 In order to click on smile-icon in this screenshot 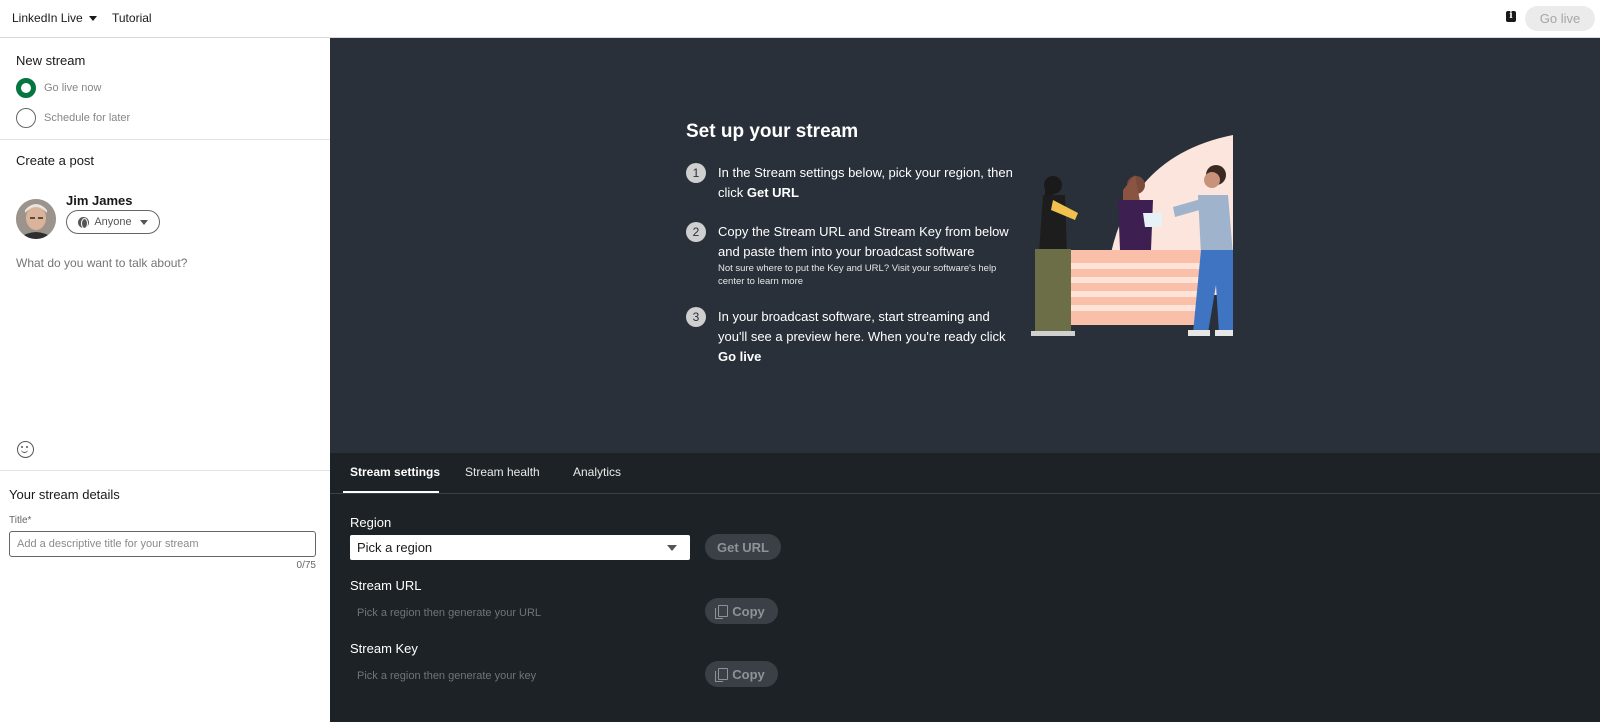, I will do `click(25, 449)`.